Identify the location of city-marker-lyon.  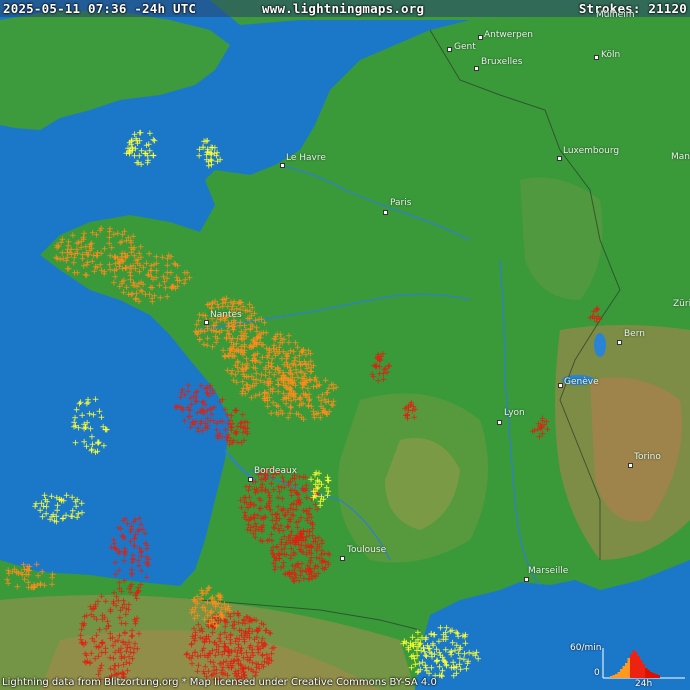
(499, 422).